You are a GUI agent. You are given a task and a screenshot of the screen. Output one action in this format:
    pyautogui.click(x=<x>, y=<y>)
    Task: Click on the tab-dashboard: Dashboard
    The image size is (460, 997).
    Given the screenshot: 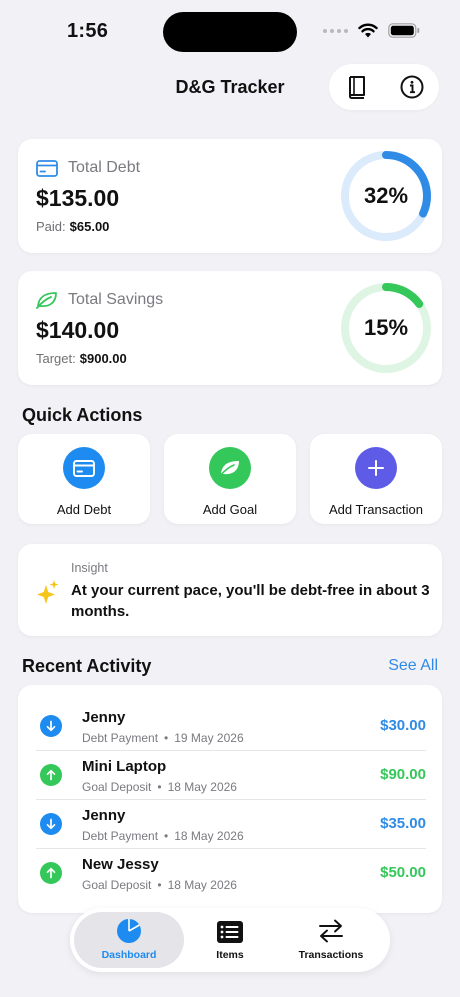 What is the action you would take?
    pyautogui.click(x=129, y=940)
    